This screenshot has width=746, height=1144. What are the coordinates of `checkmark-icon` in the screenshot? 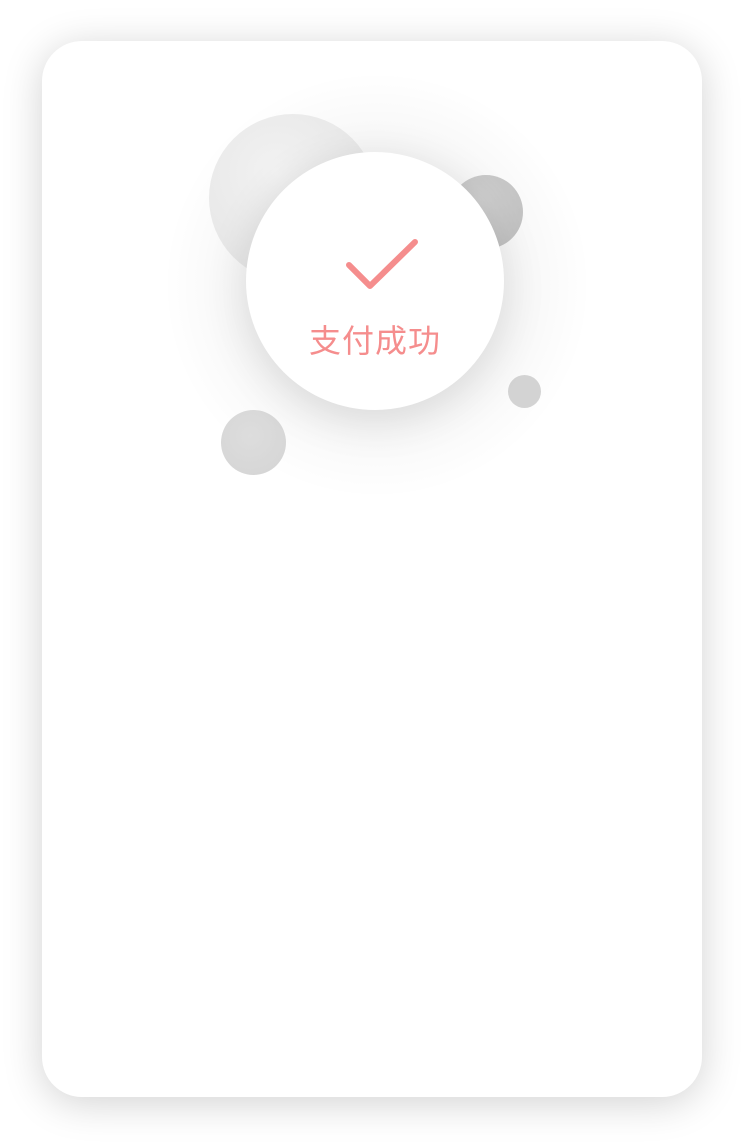 It's located at (382, 264).